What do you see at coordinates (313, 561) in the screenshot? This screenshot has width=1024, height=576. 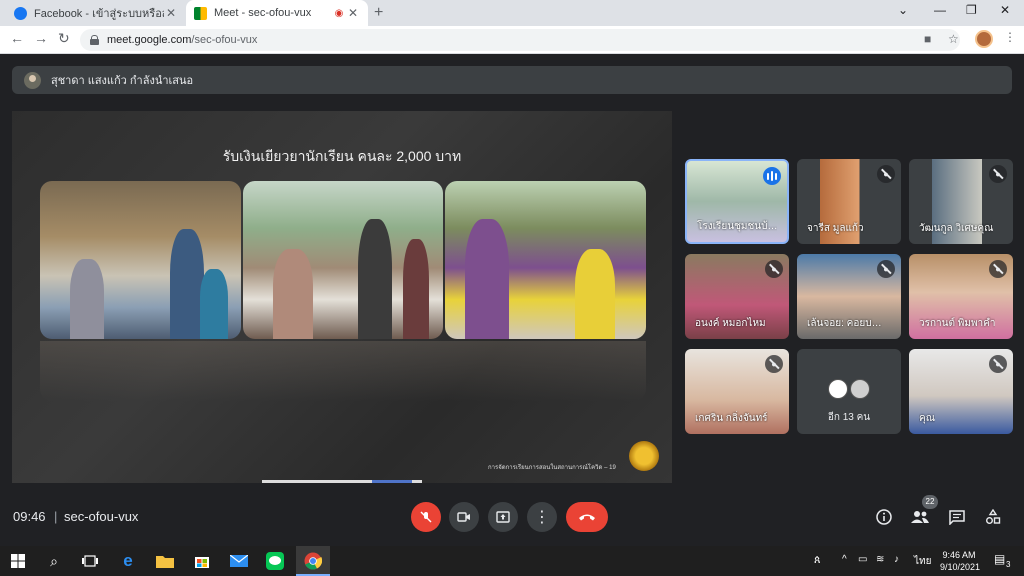 I see `chrome-icon` at bounding box center [313, 561].